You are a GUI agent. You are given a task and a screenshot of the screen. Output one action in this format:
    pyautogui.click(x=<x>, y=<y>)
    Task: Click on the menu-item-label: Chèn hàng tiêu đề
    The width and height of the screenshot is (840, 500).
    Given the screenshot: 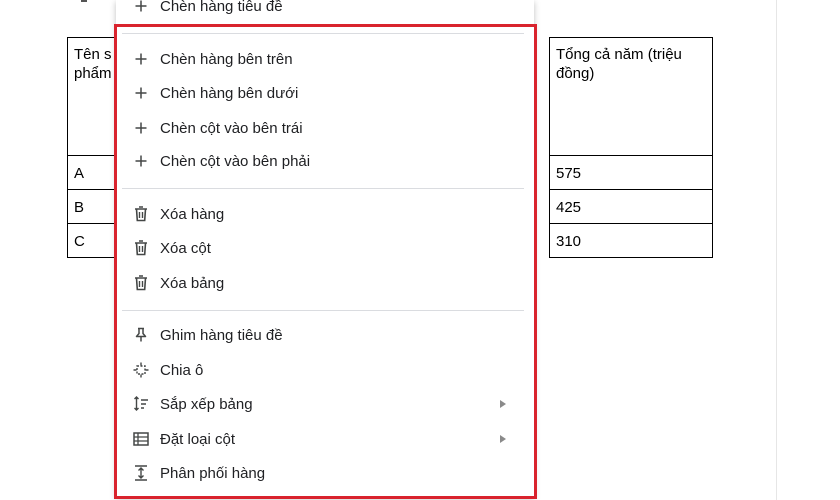 What is the action you would take?
    pyautogui.click(x=221, y=7)
    